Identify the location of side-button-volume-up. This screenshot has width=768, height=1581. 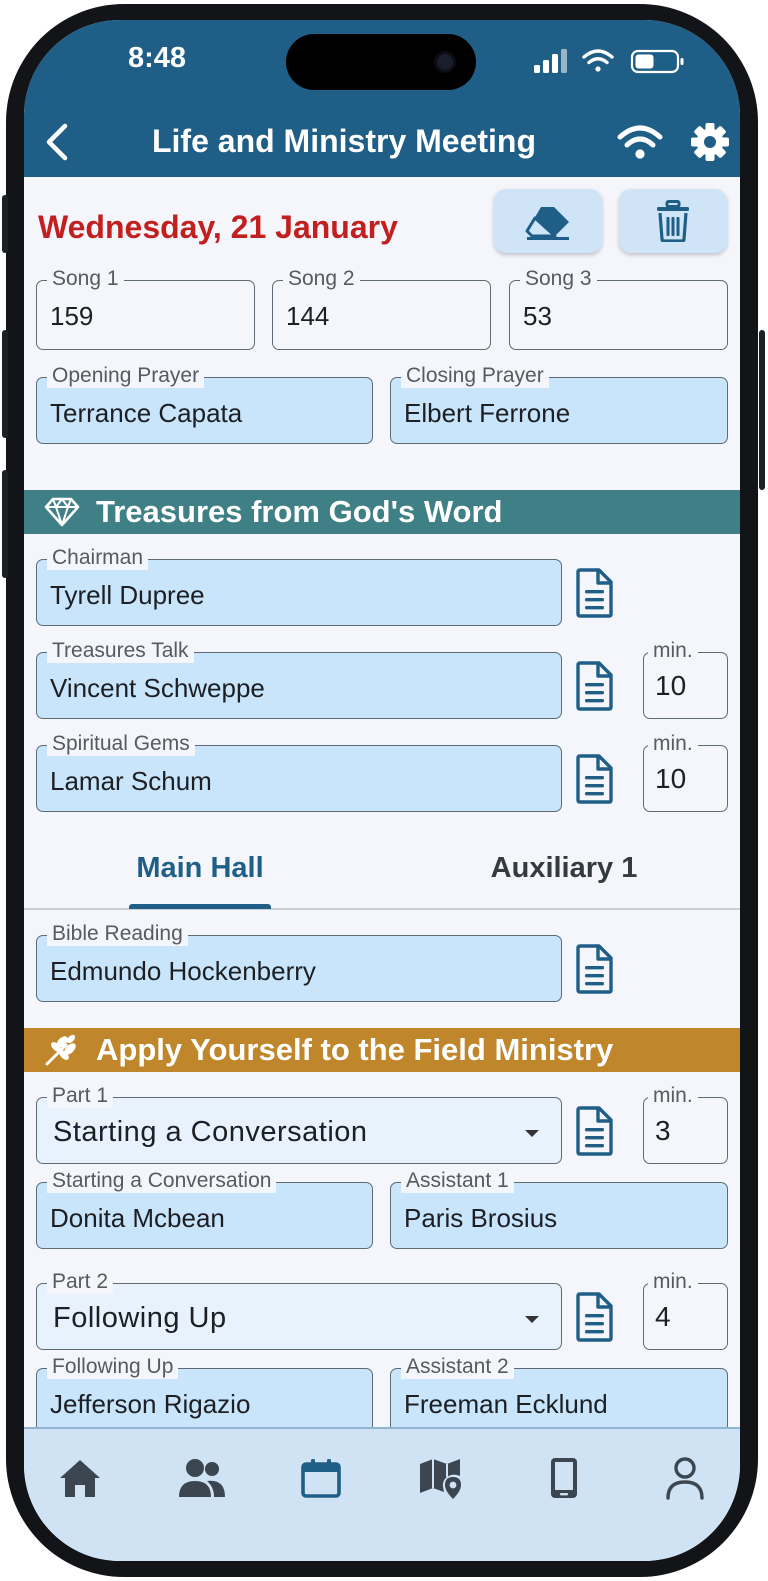
(5, 384).